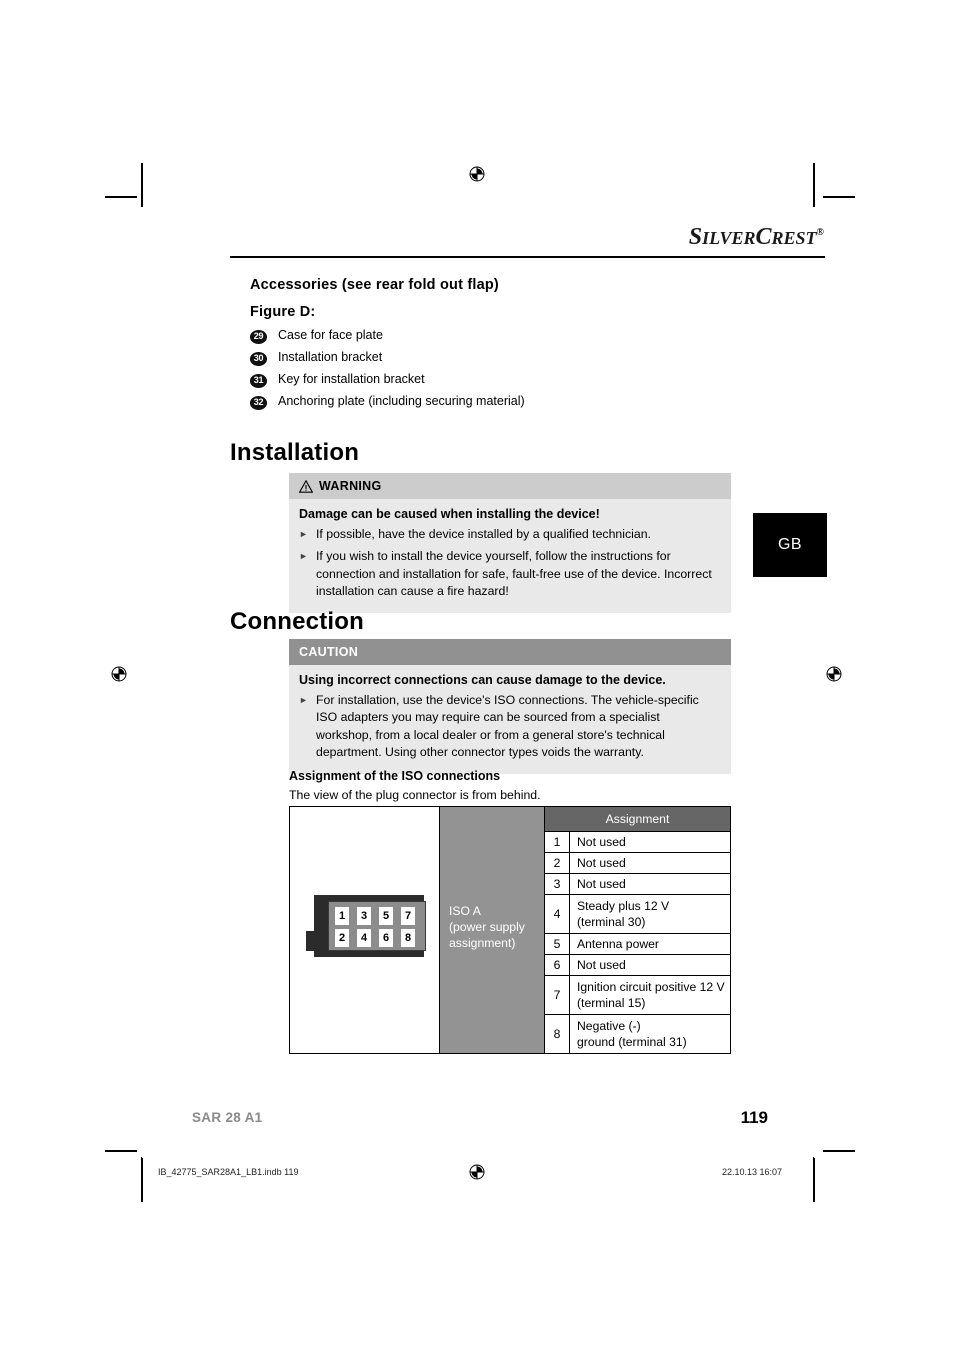  Describe the element at coordinates (814, 185) in the screenshot. I see `crop-mark-top-right-v` at that location.